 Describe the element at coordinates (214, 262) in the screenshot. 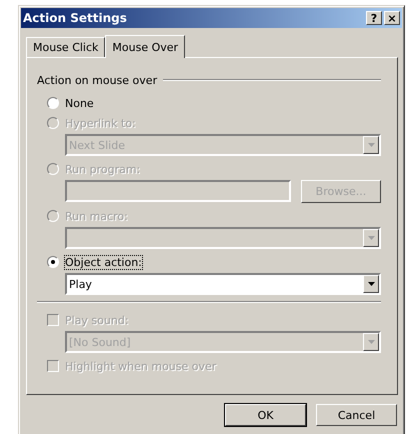

I see `radio-option: Object action:` at that location.